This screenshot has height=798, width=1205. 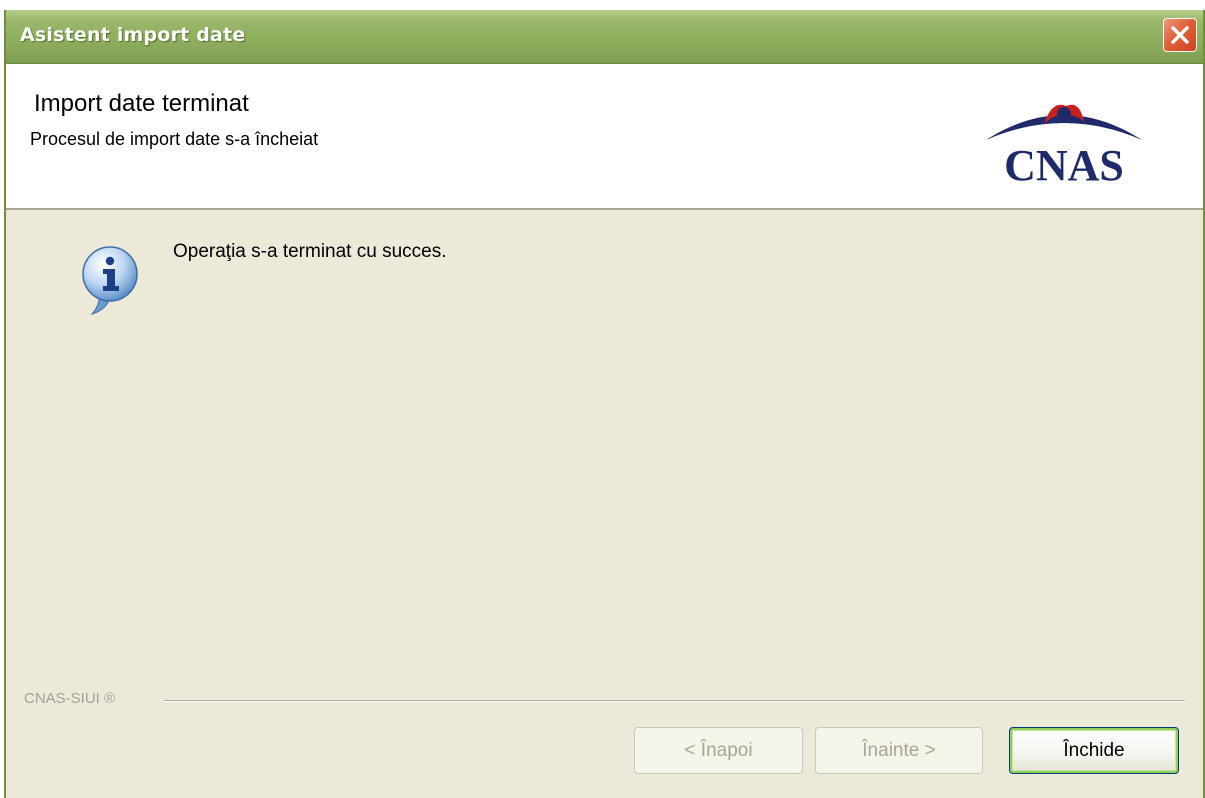 I want to click on info-icon, so click(x=110, y=281).